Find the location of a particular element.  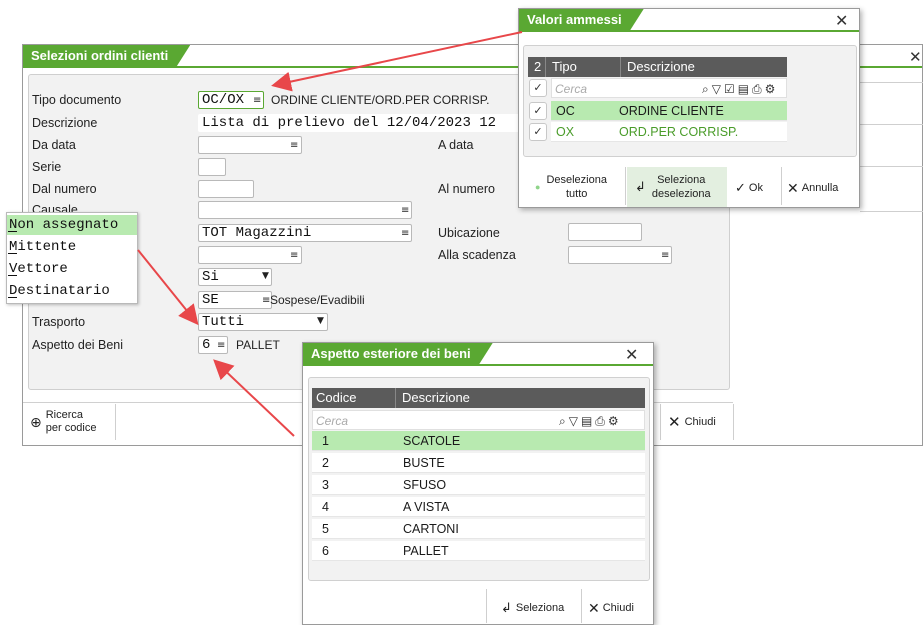

ricerca-per-codice-button: ⊕ Ricerca per codice is located at coordinates (72, 422).